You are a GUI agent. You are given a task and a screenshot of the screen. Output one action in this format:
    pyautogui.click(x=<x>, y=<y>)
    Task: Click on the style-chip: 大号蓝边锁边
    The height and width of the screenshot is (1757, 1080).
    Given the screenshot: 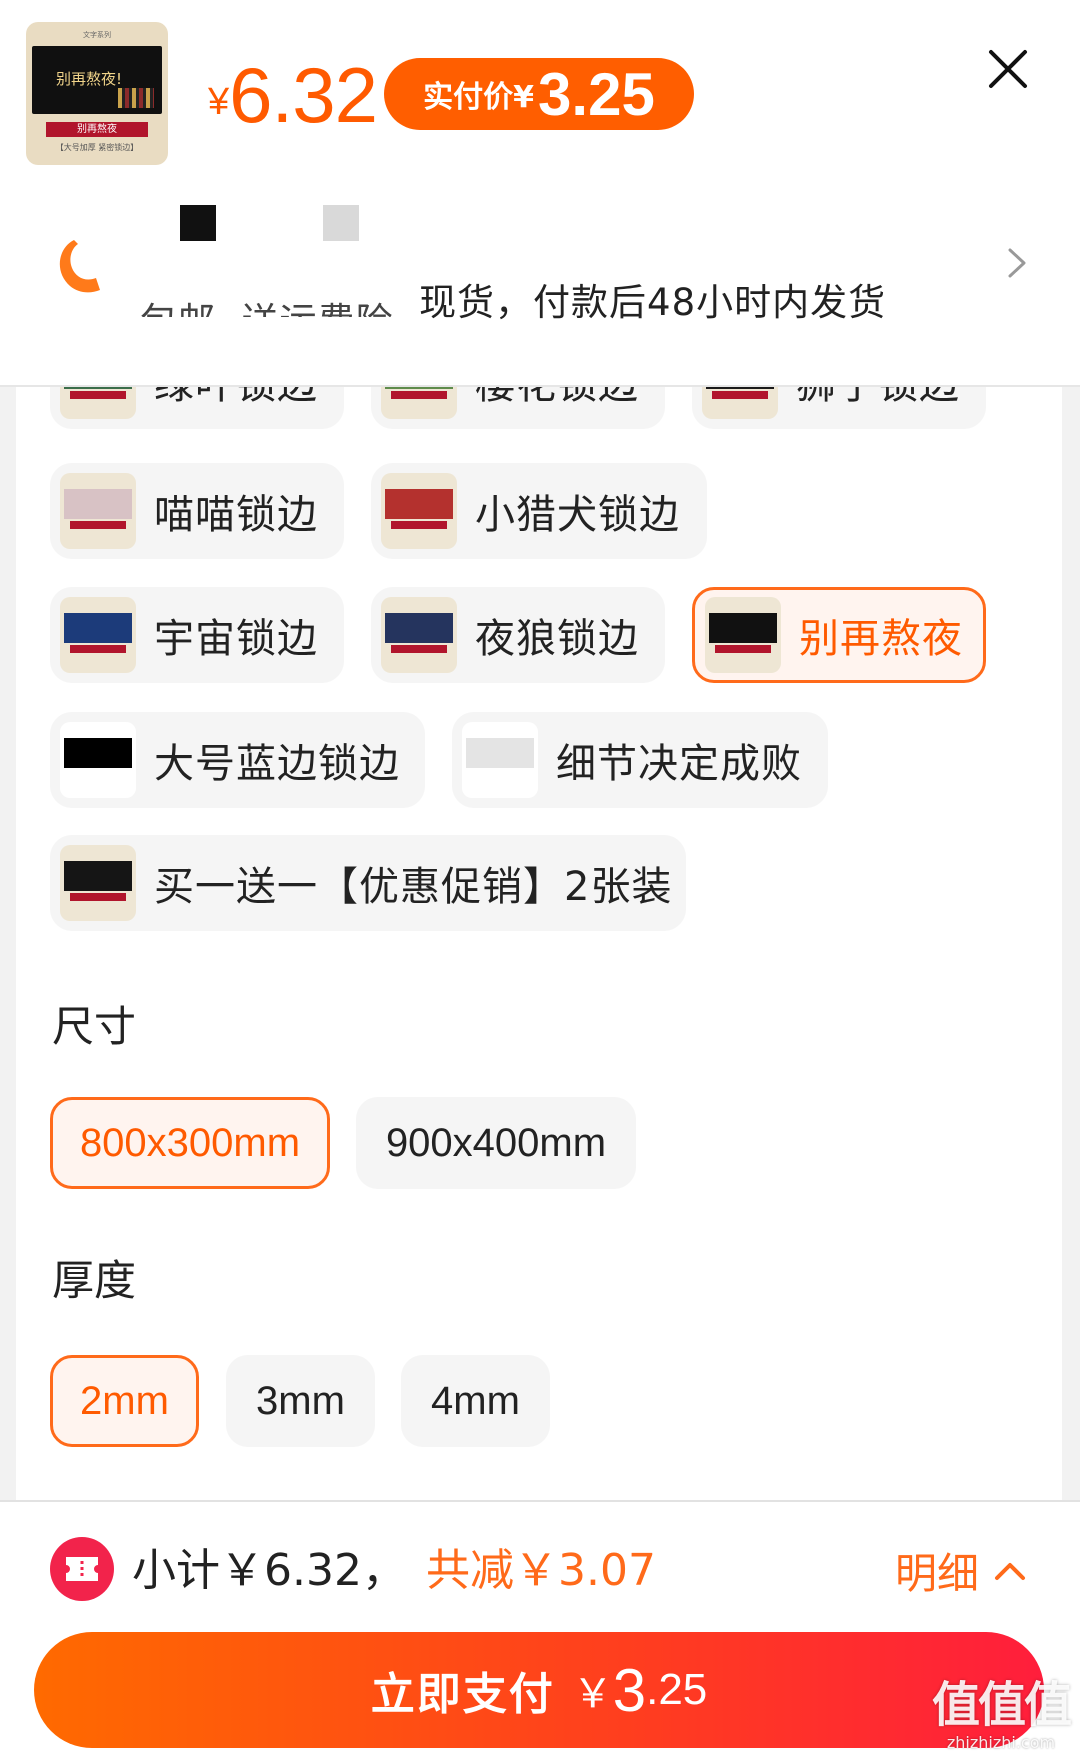 What is the action you would take?
    pyautogui.click(x=237, y=760)
    